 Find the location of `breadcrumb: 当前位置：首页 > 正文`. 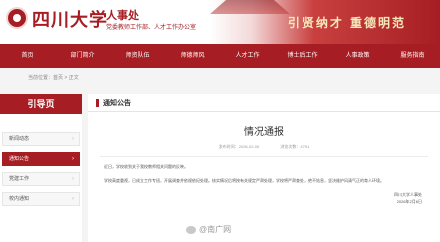

breadcrumb: 当前位置：首页 > 正文 is located at coordinates (53, 77).